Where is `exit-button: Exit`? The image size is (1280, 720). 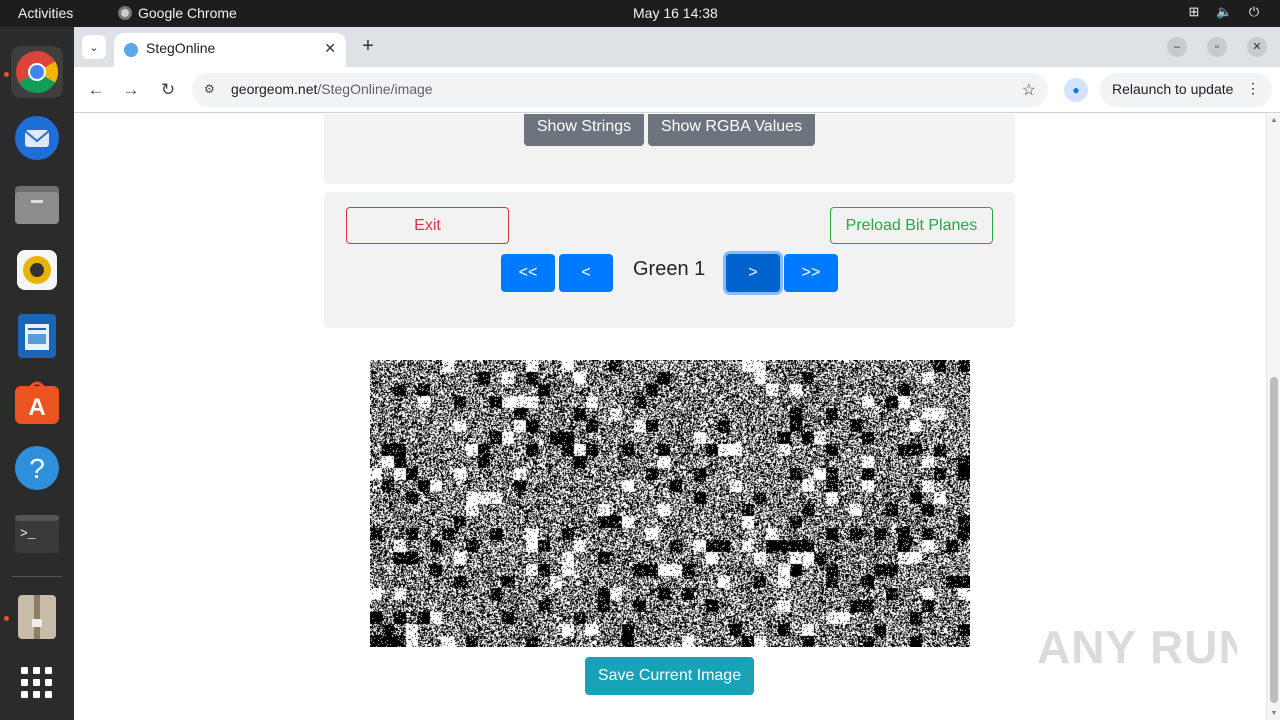
exit-button: Exit is located at coordinates (427, 225).